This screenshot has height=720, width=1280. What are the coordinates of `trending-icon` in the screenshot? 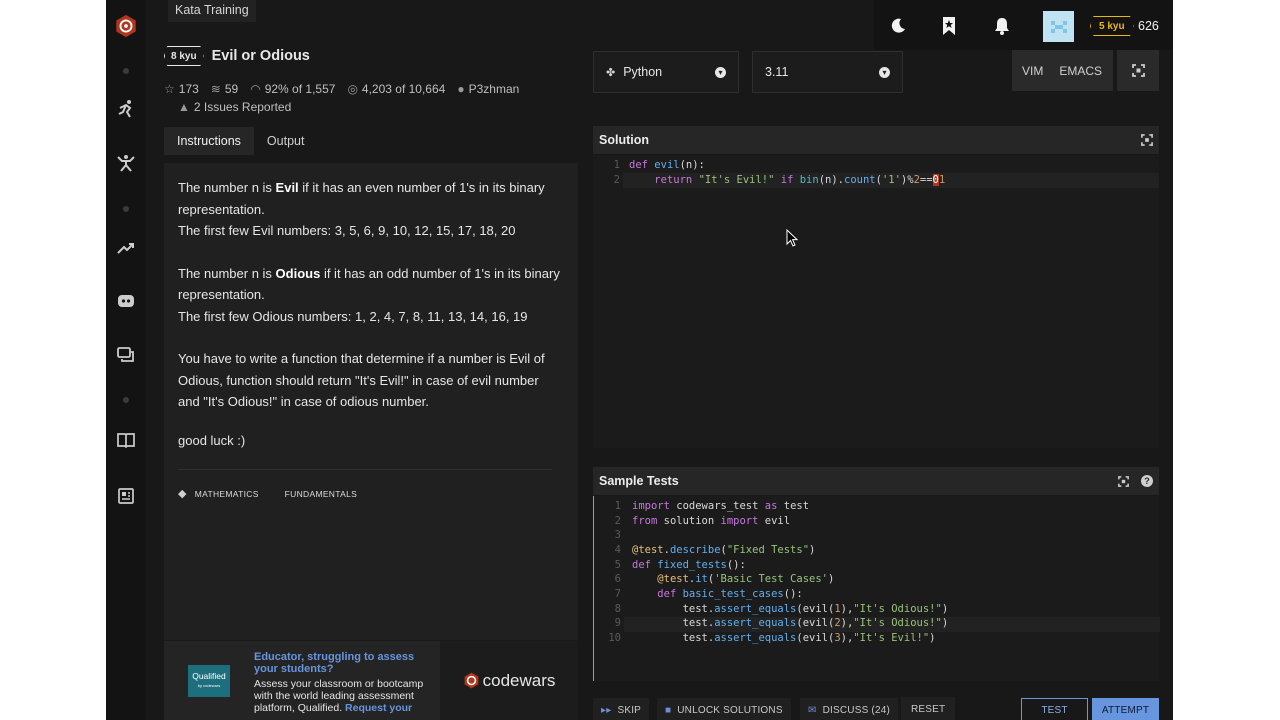 It's located at (126, 248).